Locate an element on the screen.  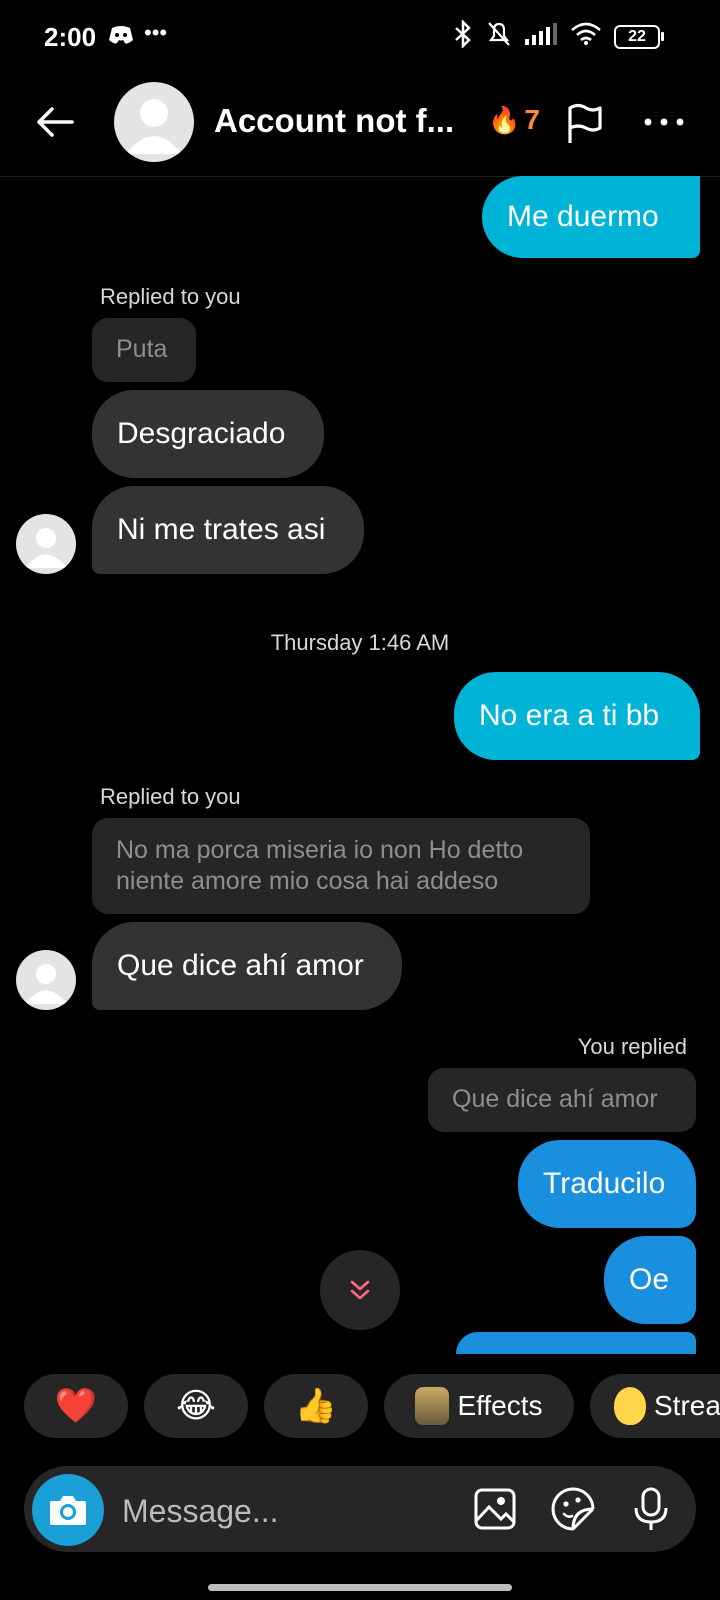
reply-quote: Que dice ahí amor is located at coordinates (562, 1100).